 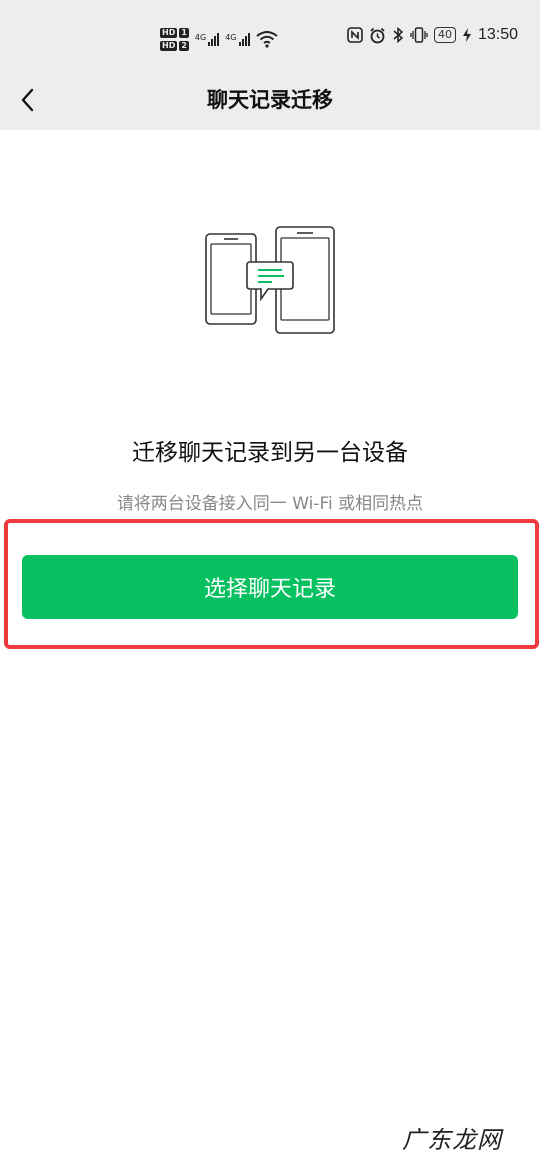 I want to click on status-bar: HD 1 HD 2 4G 4G 40 13:50, so click(x=270, y=35).